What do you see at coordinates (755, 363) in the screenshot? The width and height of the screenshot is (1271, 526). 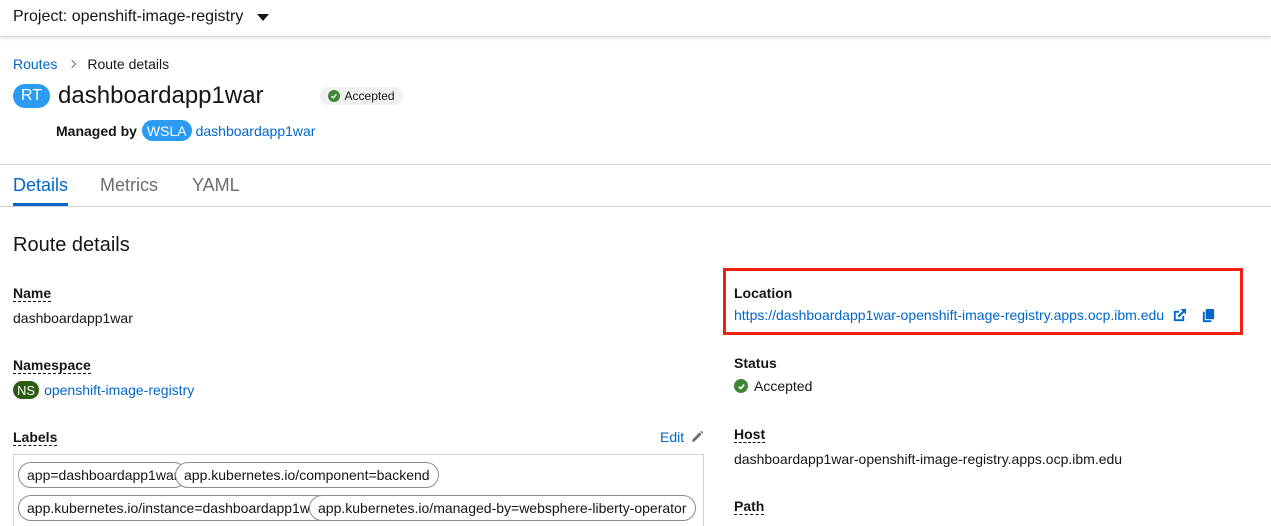 I see `status-label: Status` at bounding box center [755, 363].